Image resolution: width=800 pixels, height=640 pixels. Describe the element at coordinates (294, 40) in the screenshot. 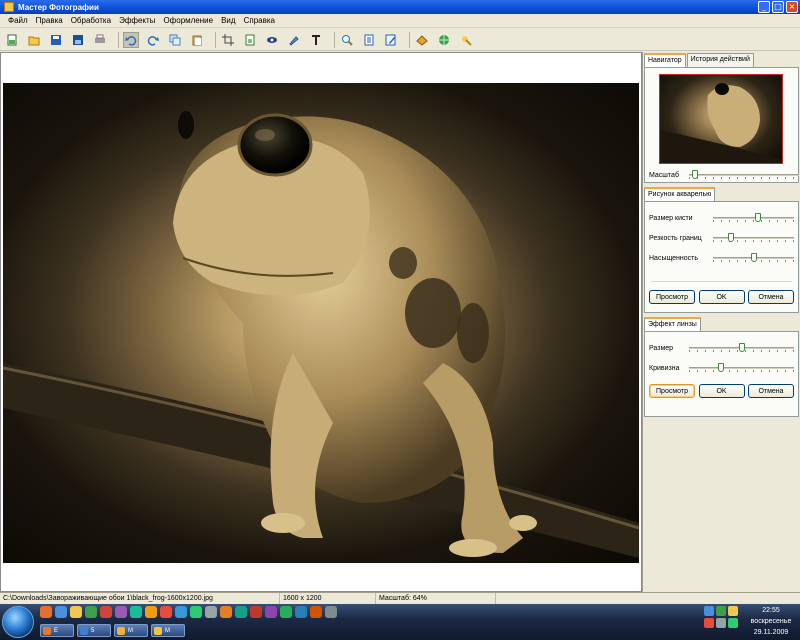

I see `brush-icon` at that location.